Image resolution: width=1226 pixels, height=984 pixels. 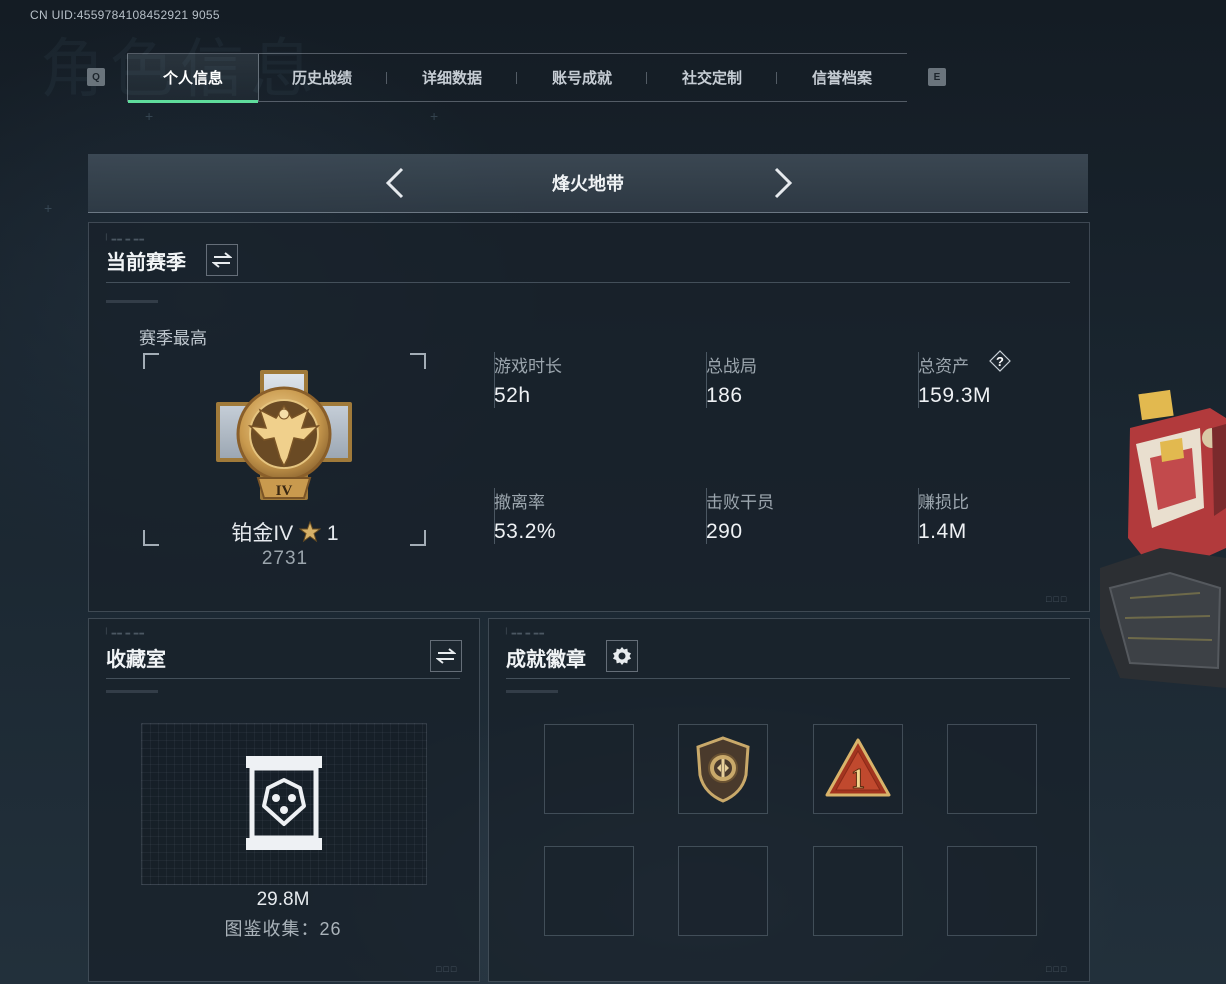 What do you see at coordinates (512, 395) in the screenshot?
I see `stat-value: 52h` at bounding box center [512, 395].